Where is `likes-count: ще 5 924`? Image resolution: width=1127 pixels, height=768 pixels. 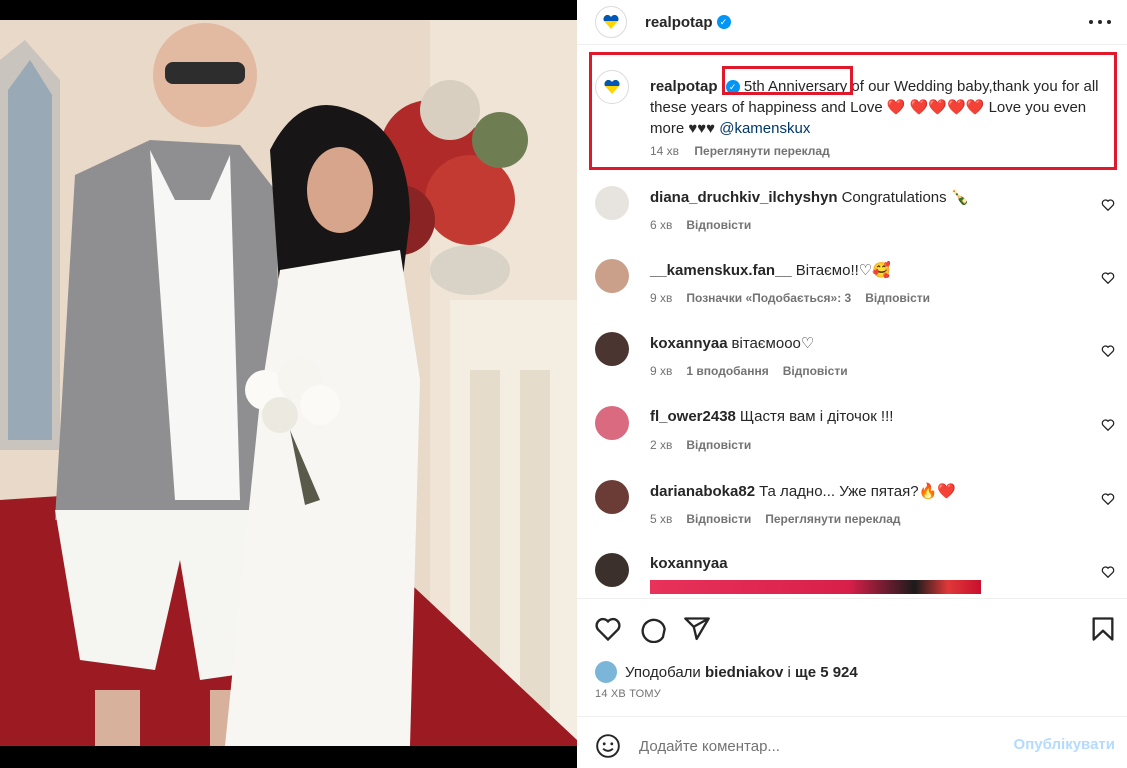
likes-count: ще 5 924 is located at coordinates (826, 672).